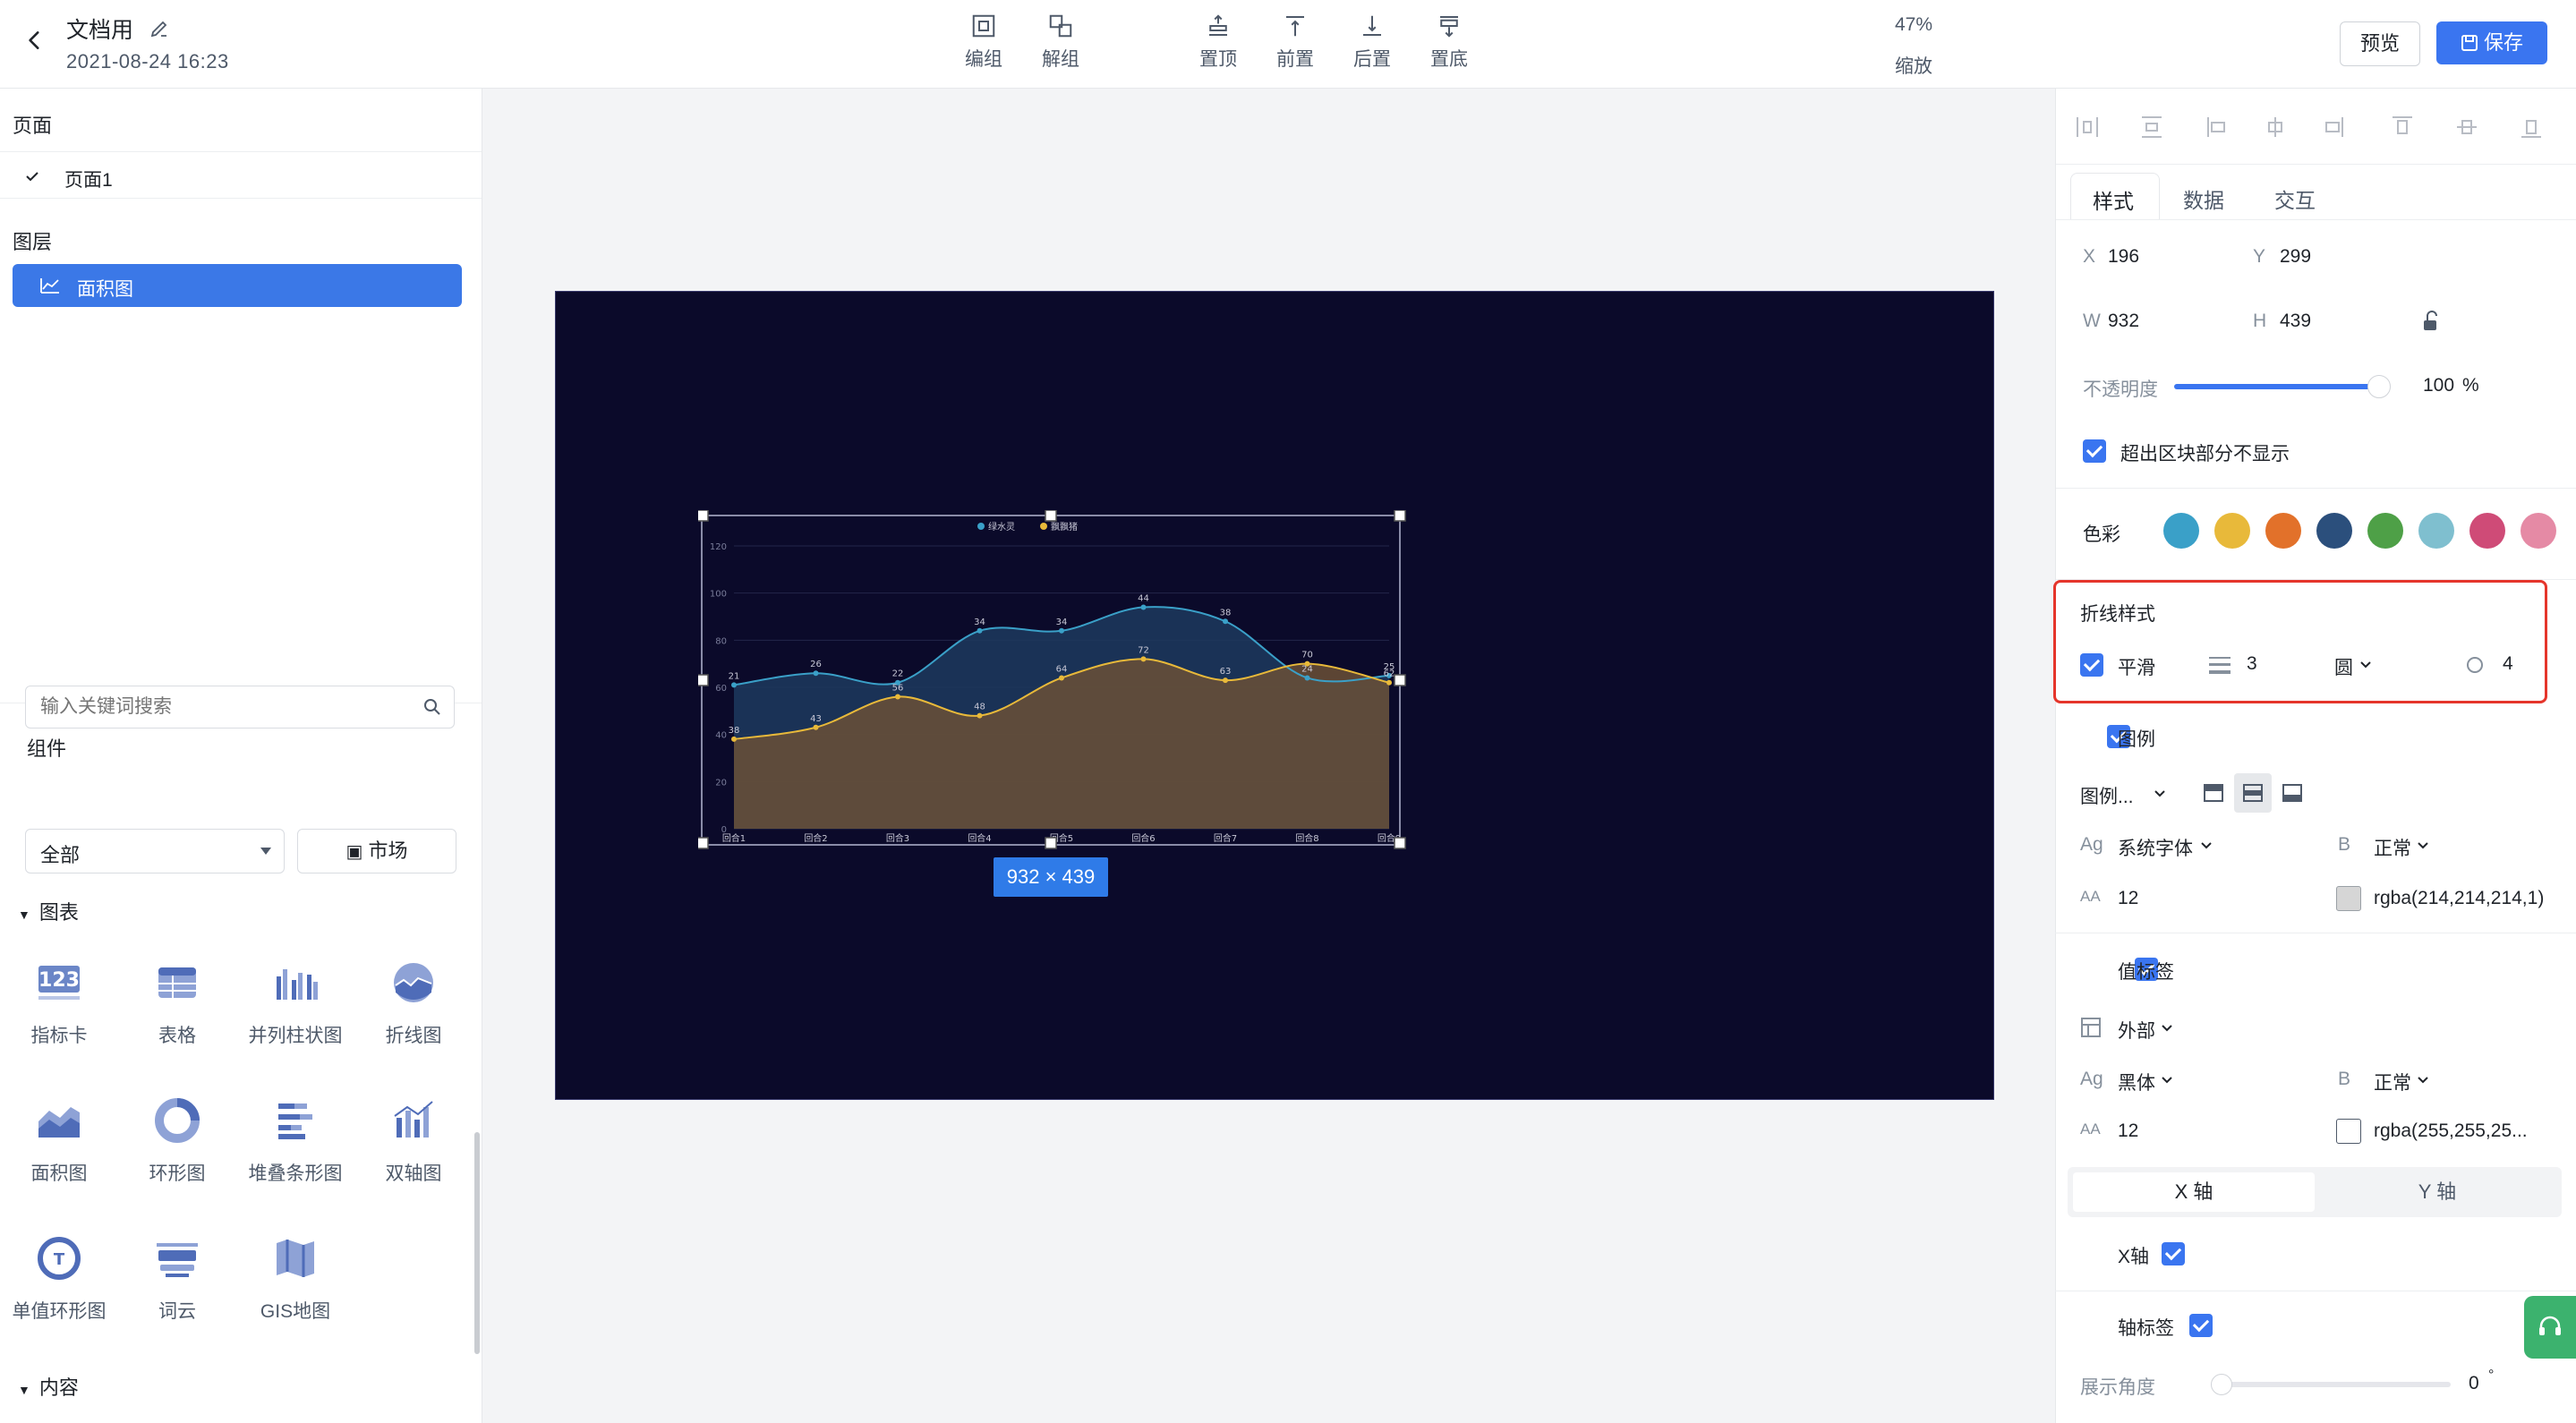 Image resolution: width=2576 pixels, height=1423 pixels. What do you see at coordinates (295, 1002) in the screenshot?
I see `component-grouped-bar: 并列柱状图` at bounding box center [295, 1002].